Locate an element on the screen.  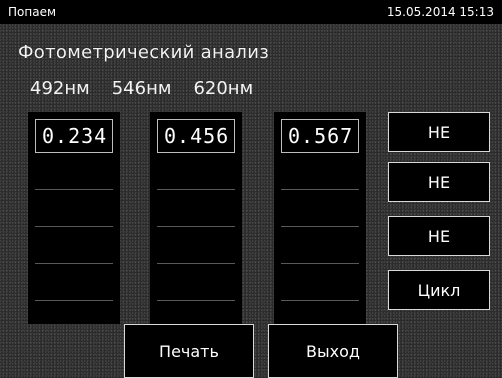
measurement-value-1: 0.234 is located at coordinates (74, 136).